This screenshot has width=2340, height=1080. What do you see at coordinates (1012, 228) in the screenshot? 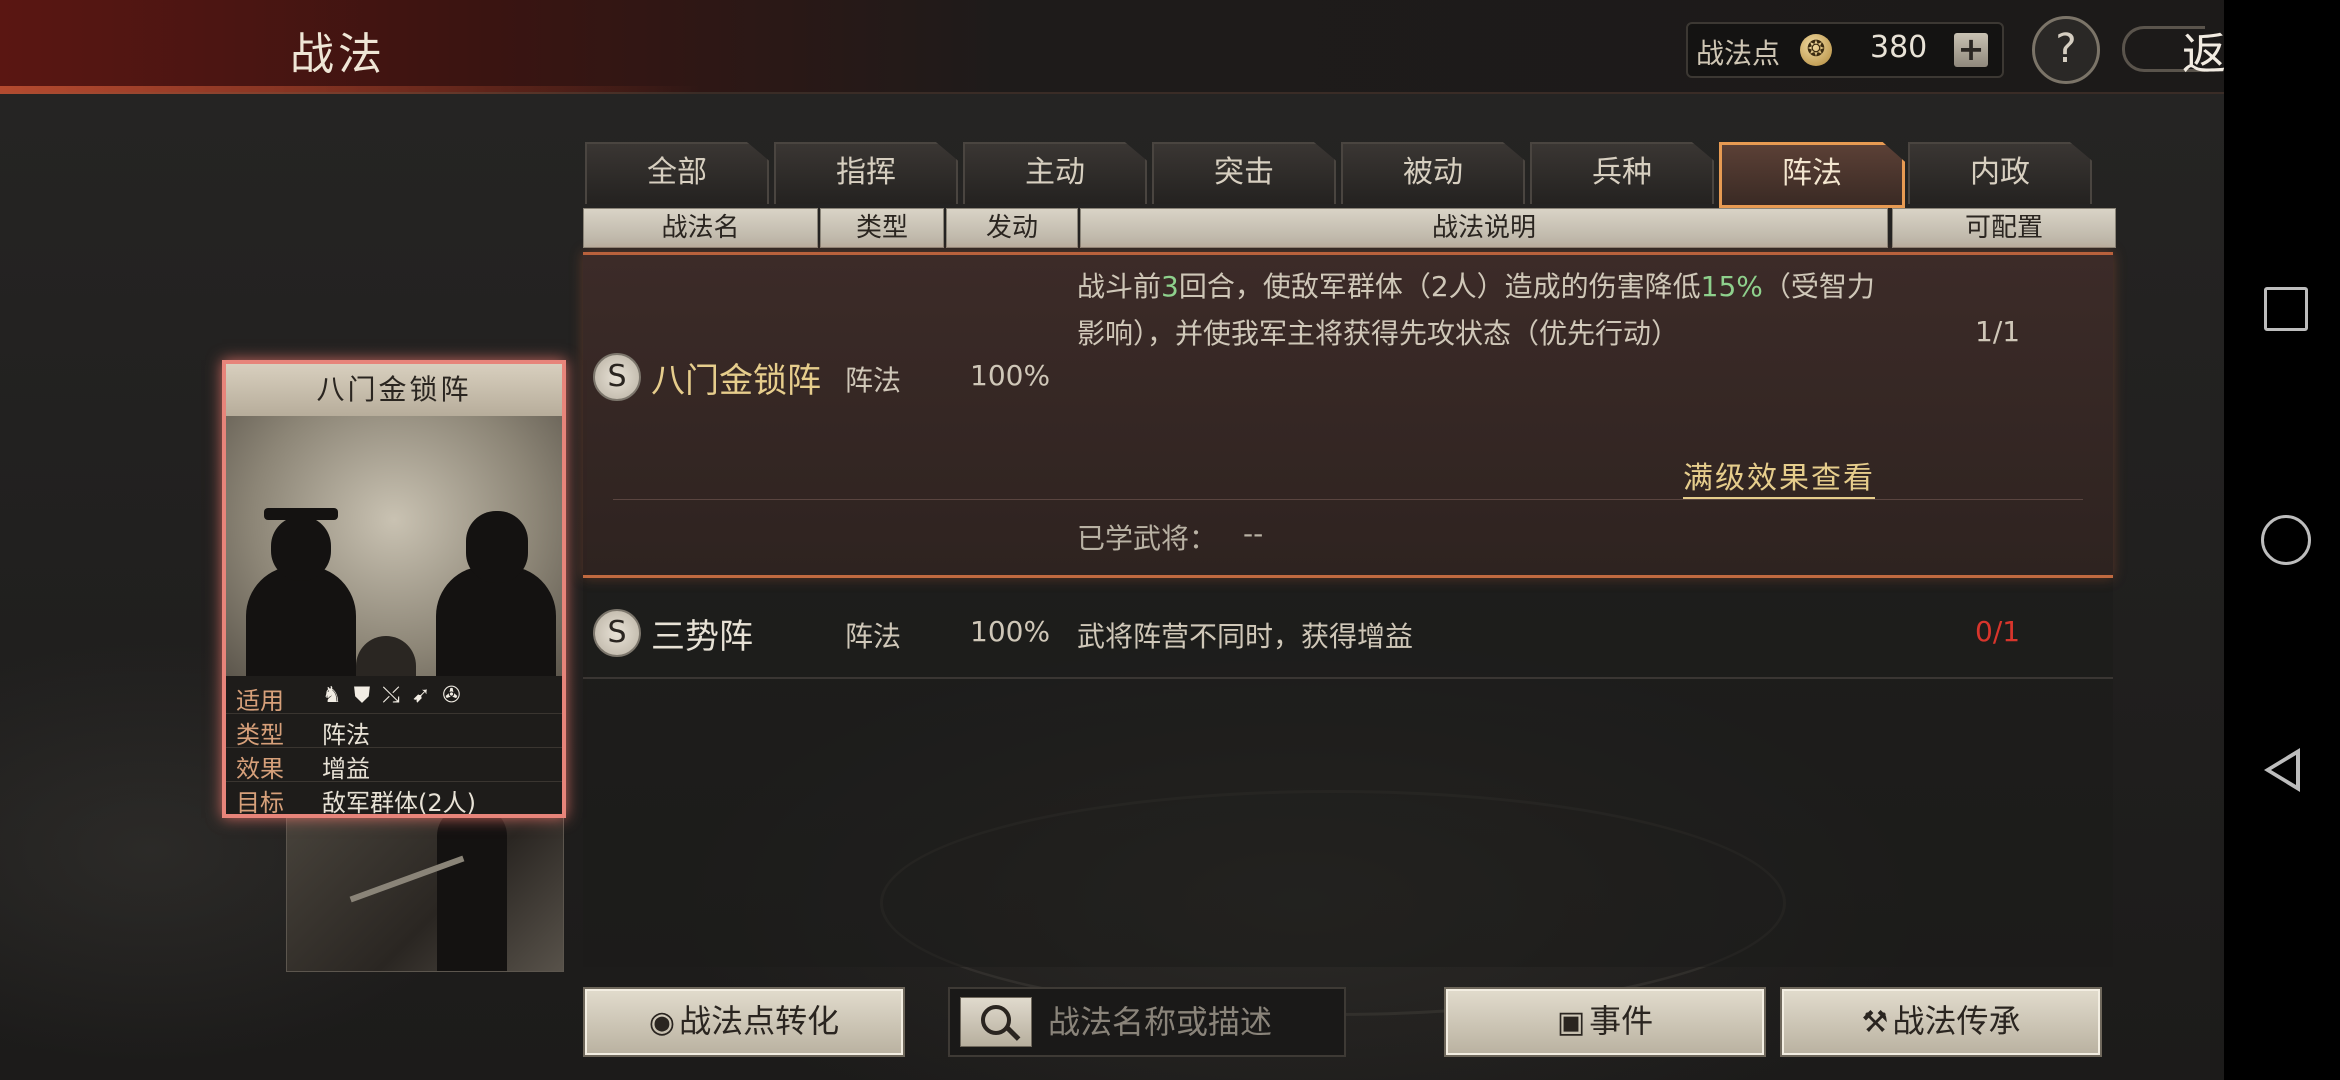
I see `column-header-trigger: 发动` at bounding box center [1012, 228].